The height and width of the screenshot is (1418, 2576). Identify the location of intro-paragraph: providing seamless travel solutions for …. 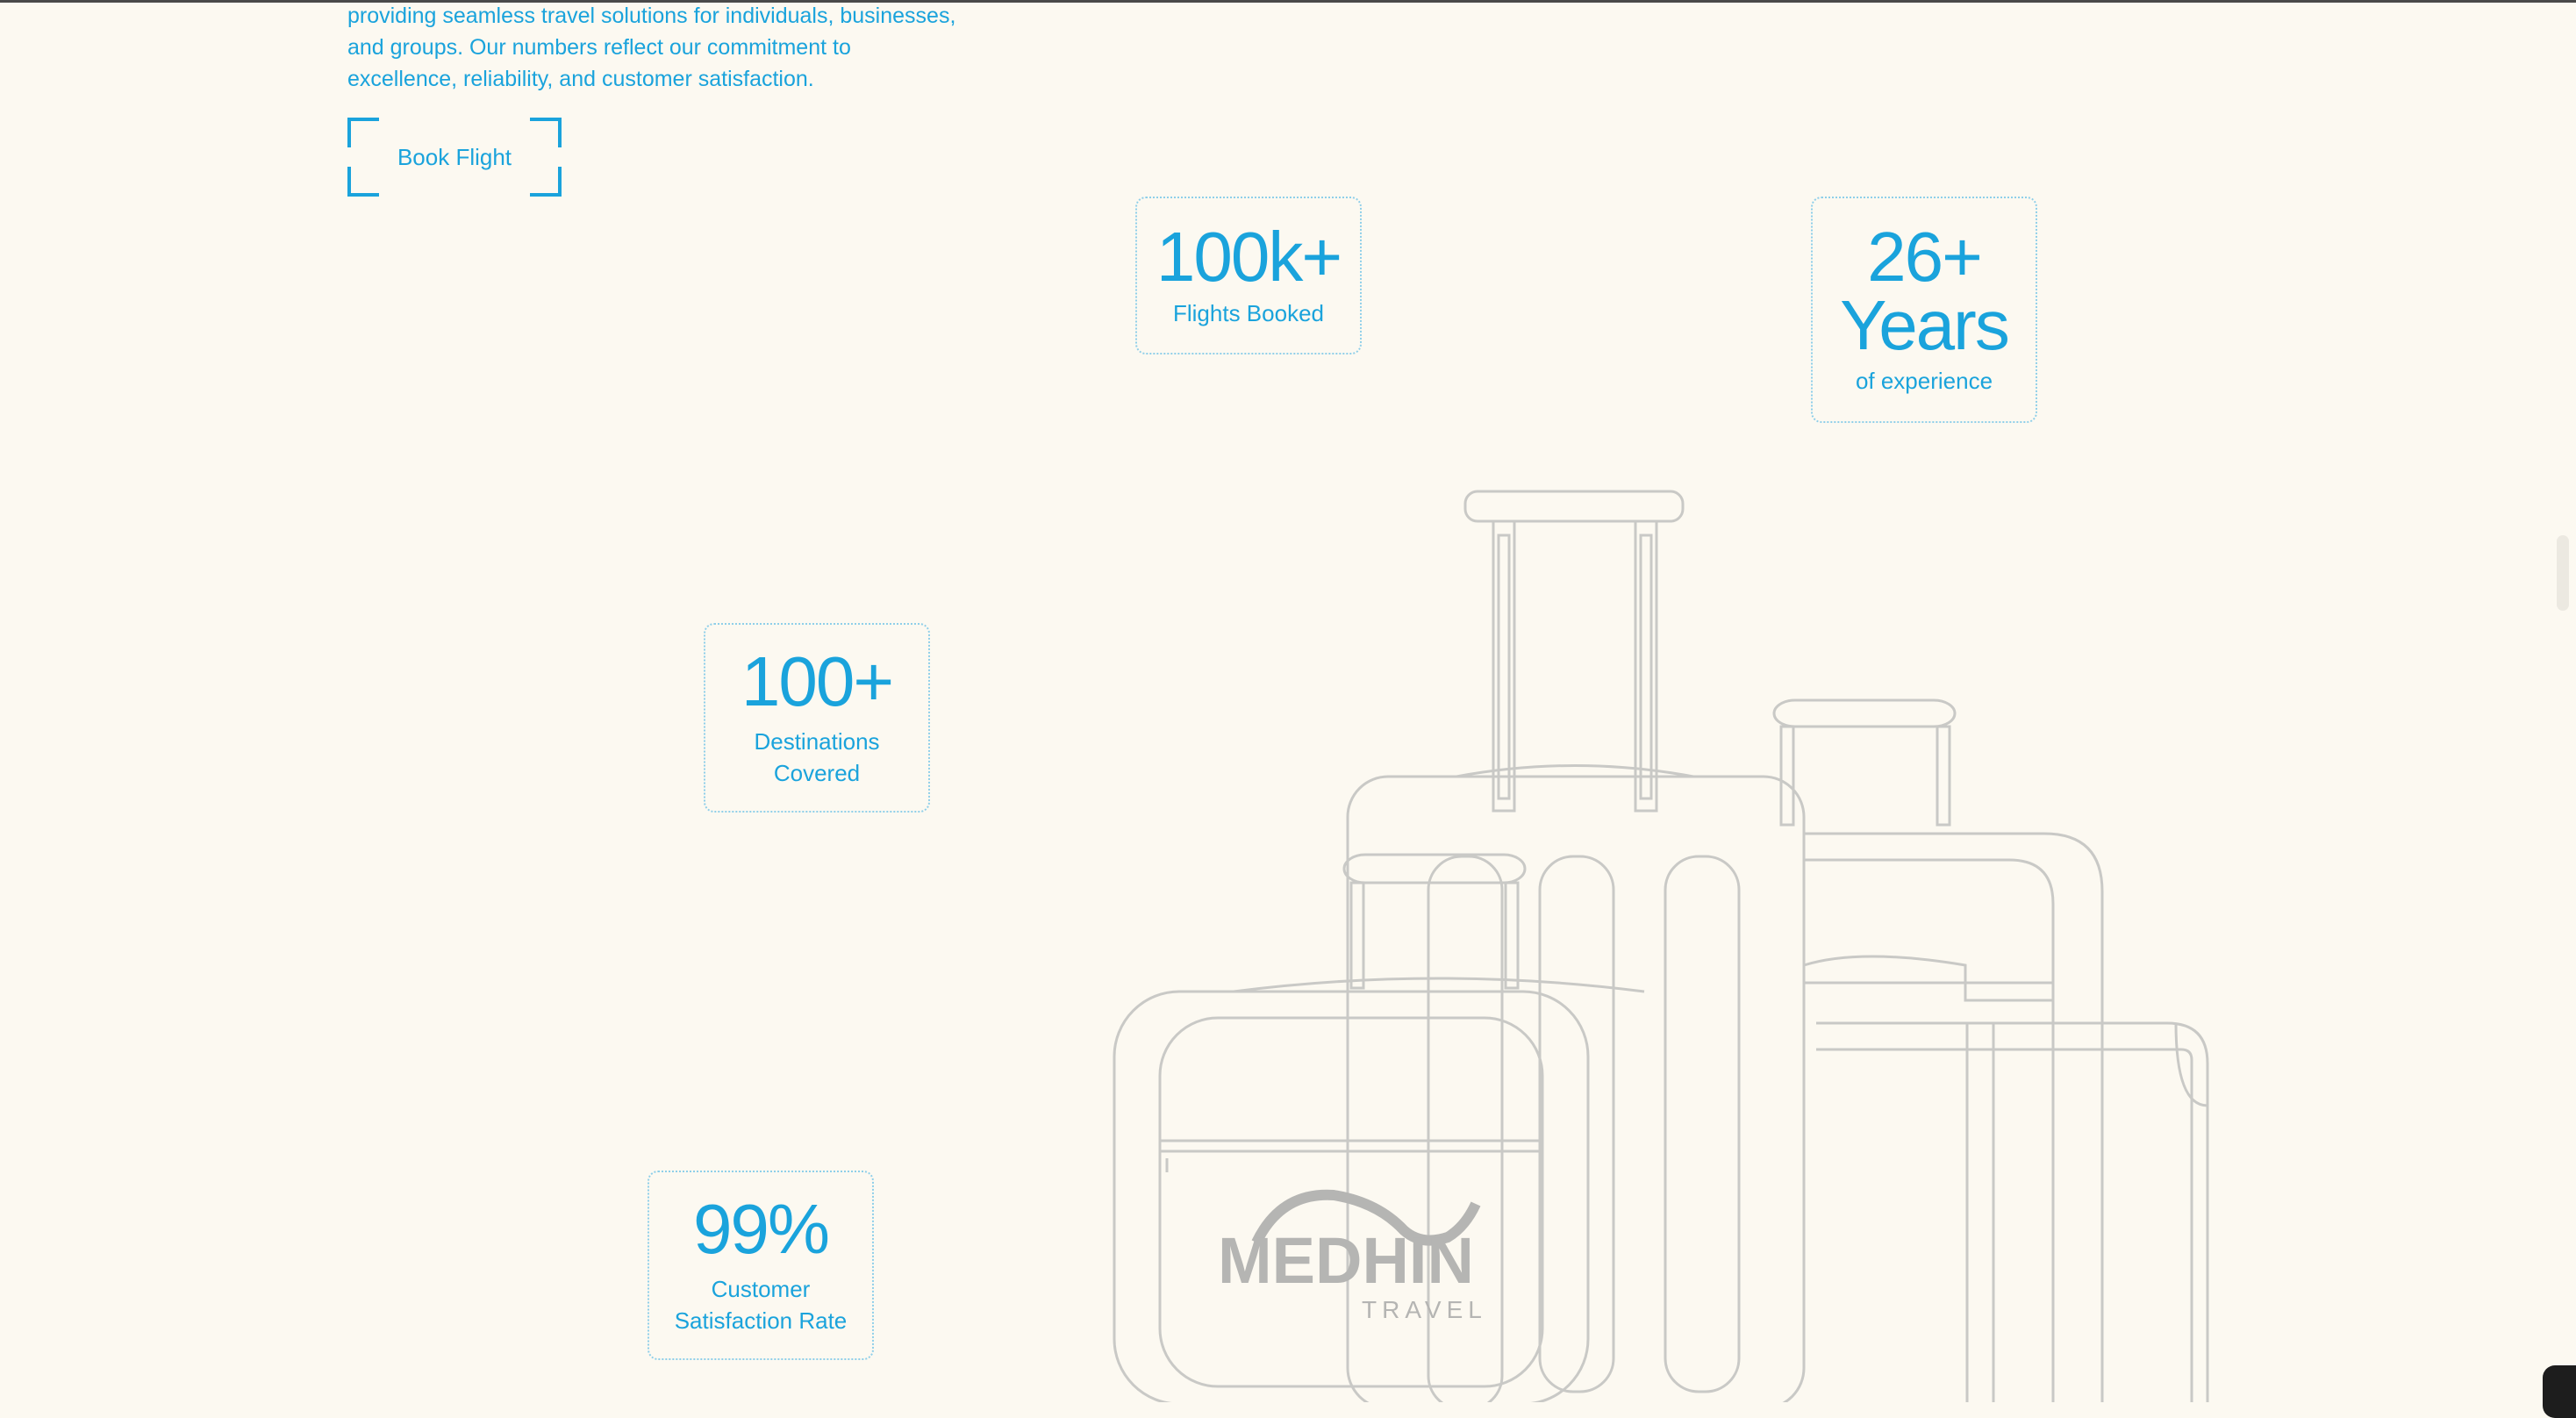
(651, 47).